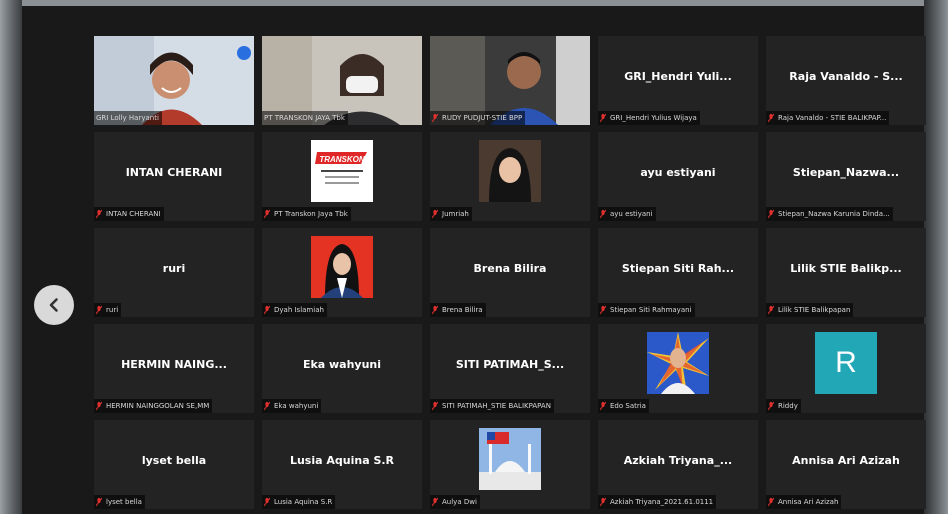  I want to click on participant-display-name: Brena Bilira, so click(510, 268).